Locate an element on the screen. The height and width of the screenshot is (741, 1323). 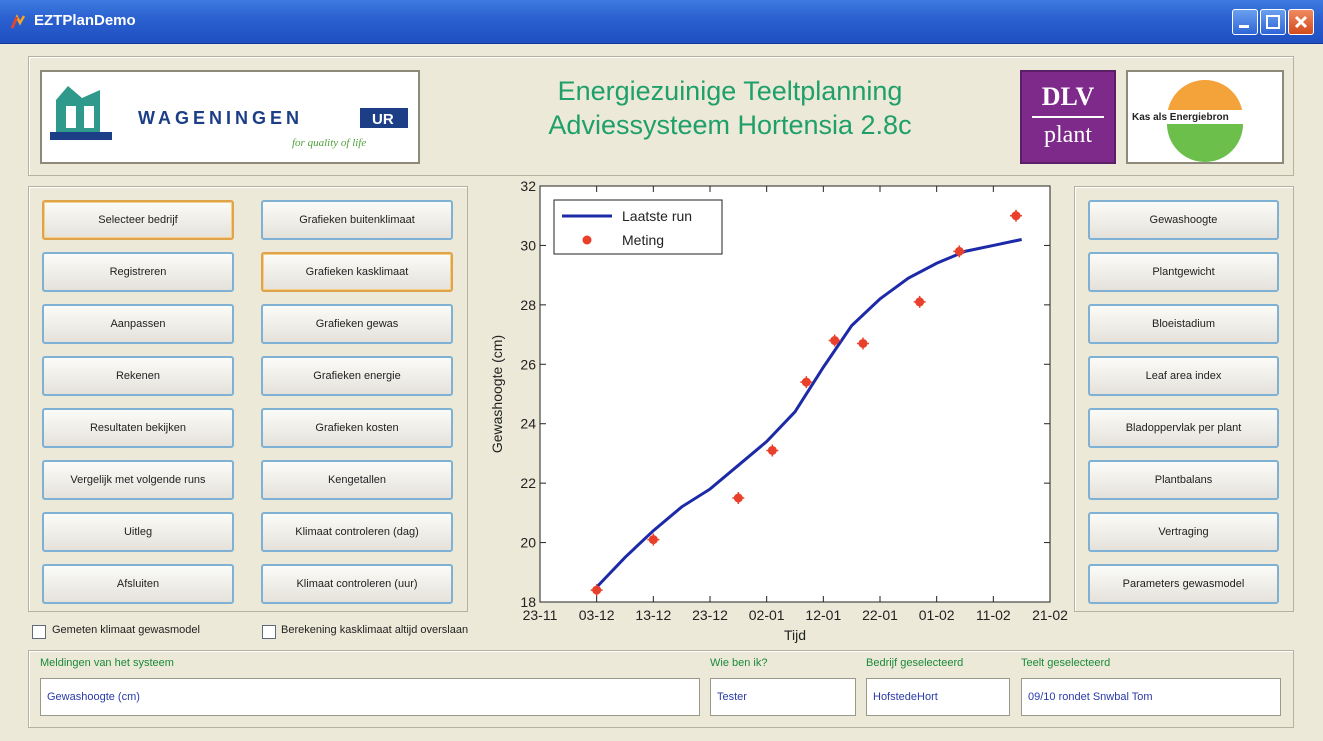
selected-company-field: HofstedeHort is located at coordinates (938, 697).